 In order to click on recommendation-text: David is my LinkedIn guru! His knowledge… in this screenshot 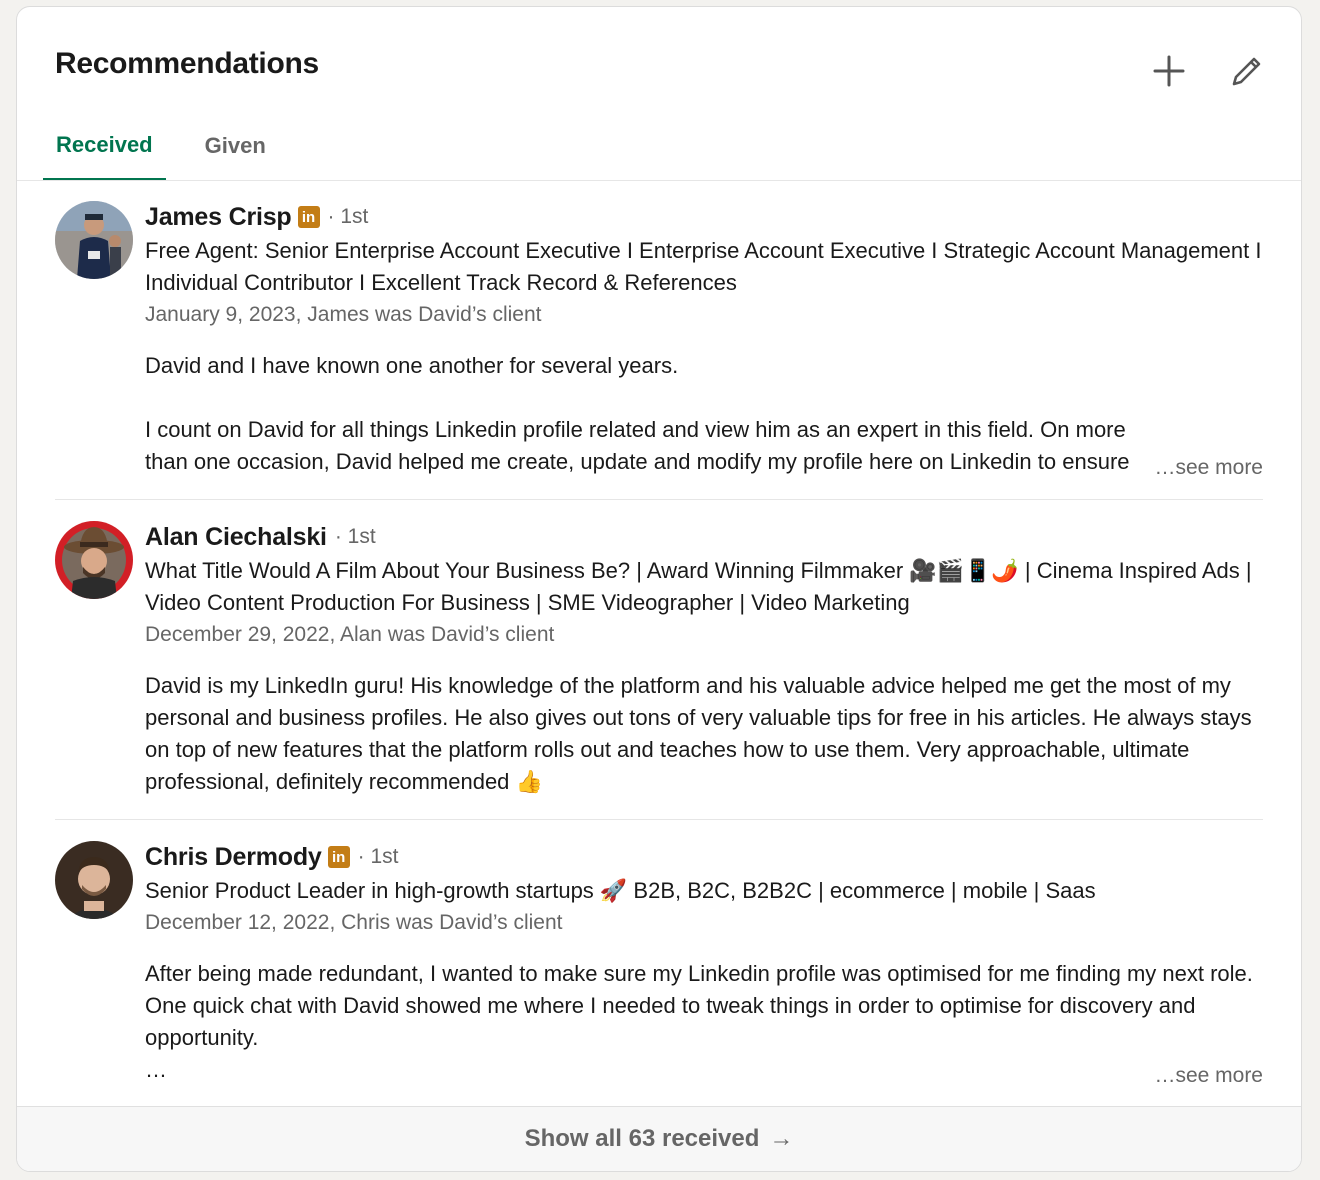, I will do `click(704, 734)`.